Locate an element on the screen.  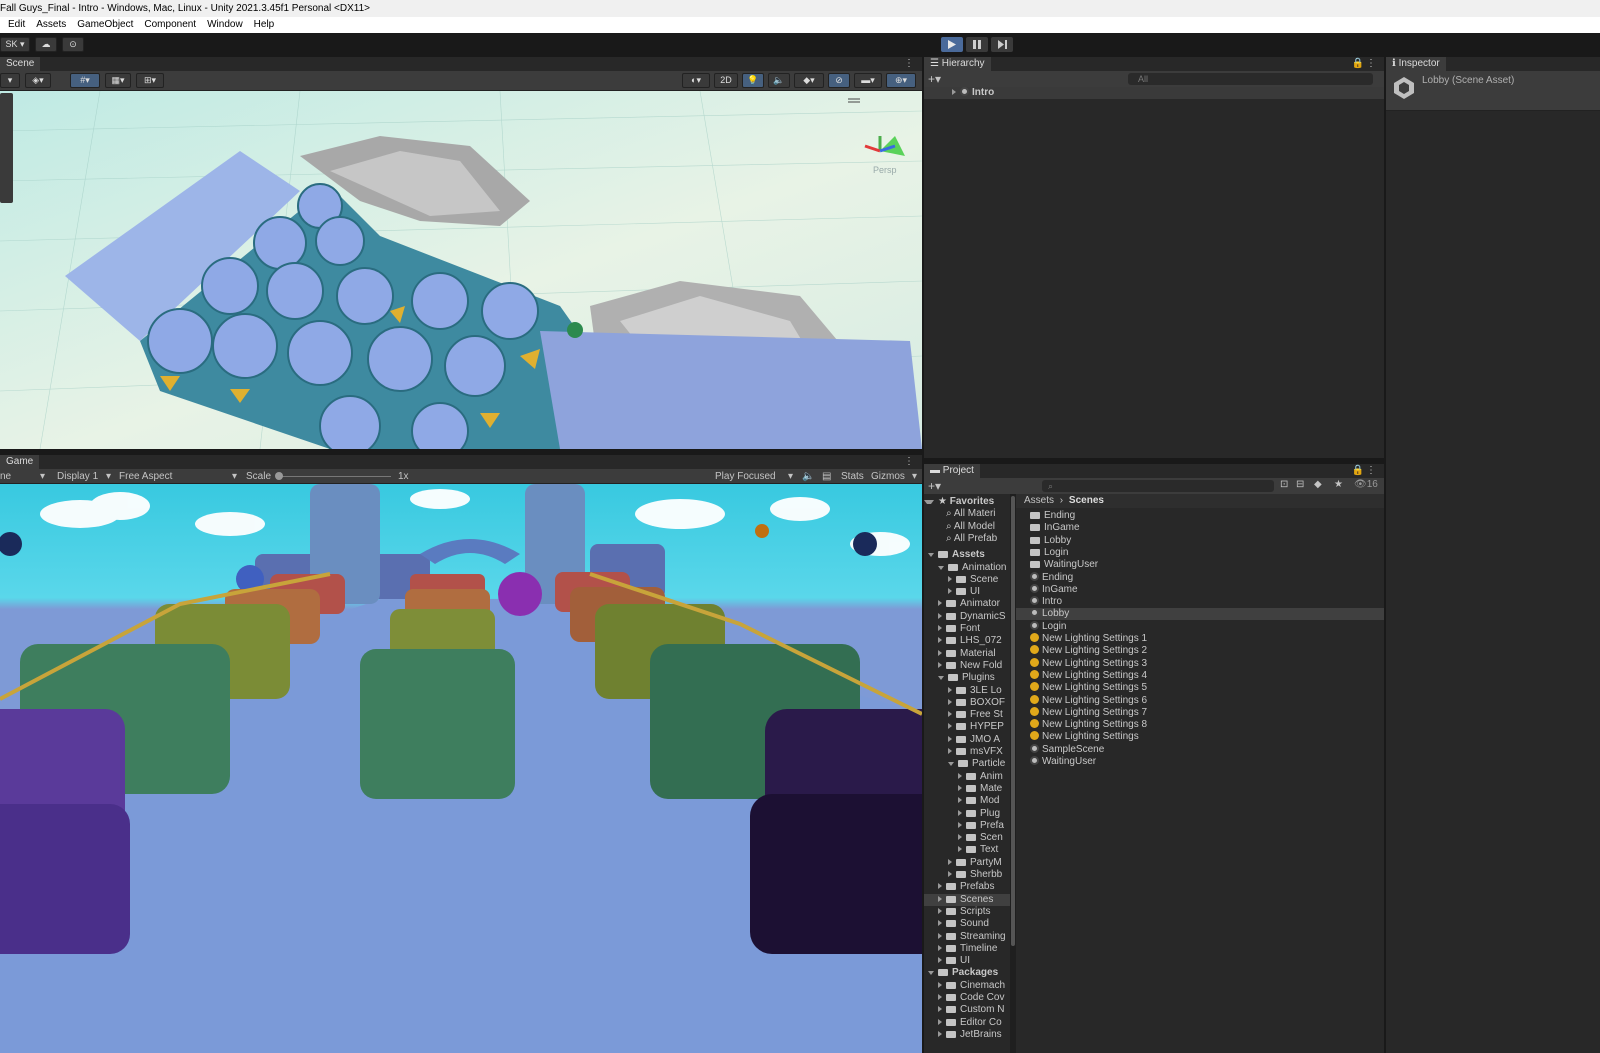
grid-toggle-icon: #▾ is located at coordinates (85, 80).